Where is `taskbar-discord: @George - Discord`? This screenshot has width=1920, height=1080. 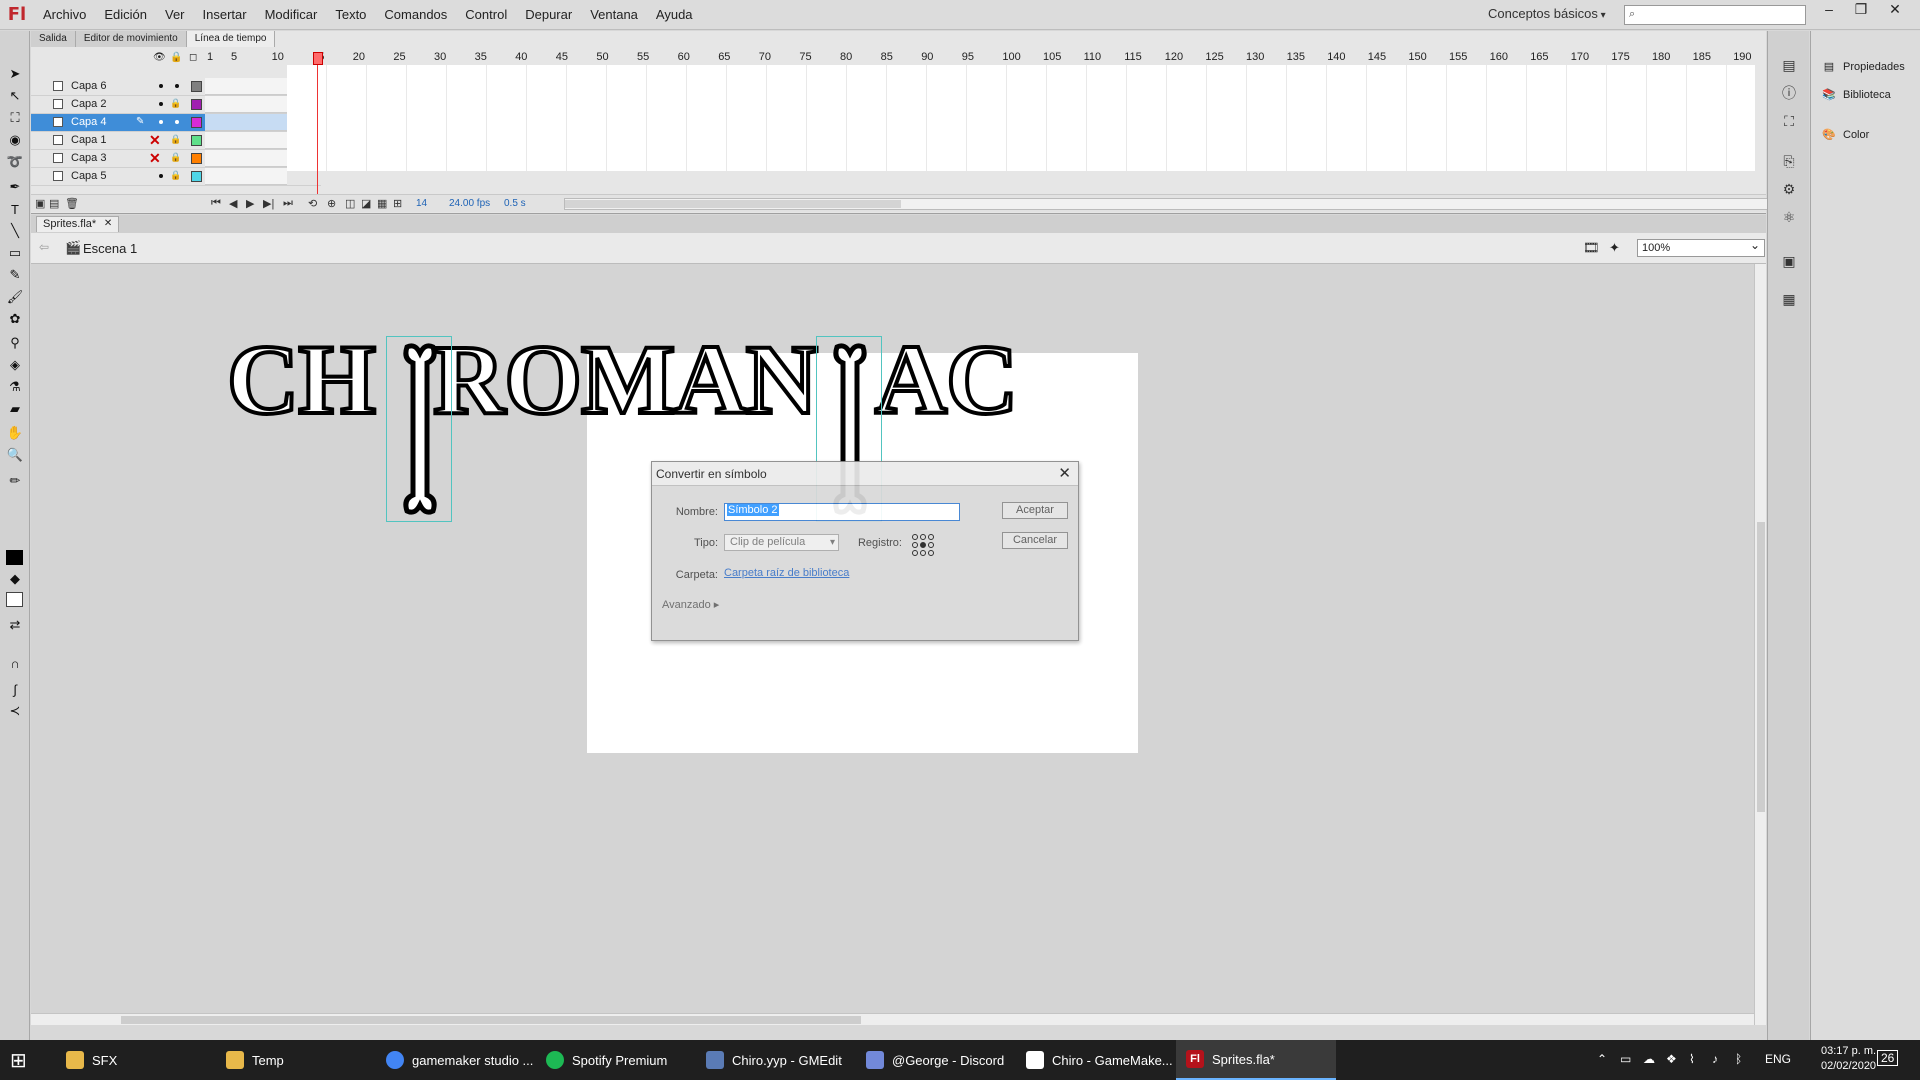
taskbar-discord: @George - Discord is located at coordinates (936, 1060).